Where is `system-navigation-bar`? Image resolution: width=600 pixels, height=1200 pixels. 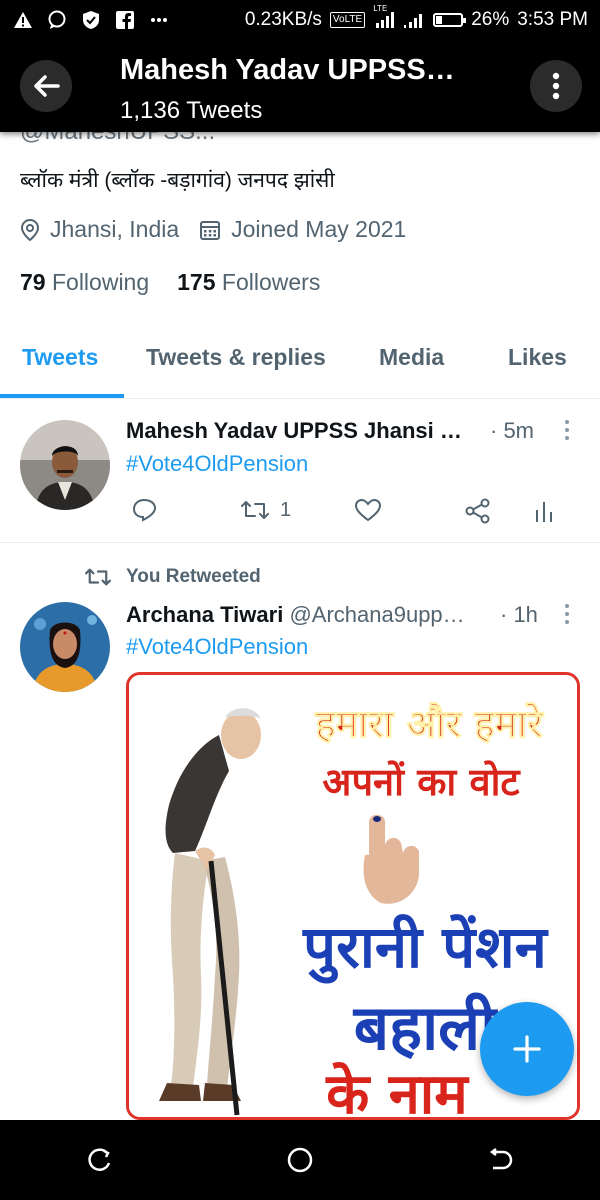
system-navigation-bar is located at coordinates (300, 1160).